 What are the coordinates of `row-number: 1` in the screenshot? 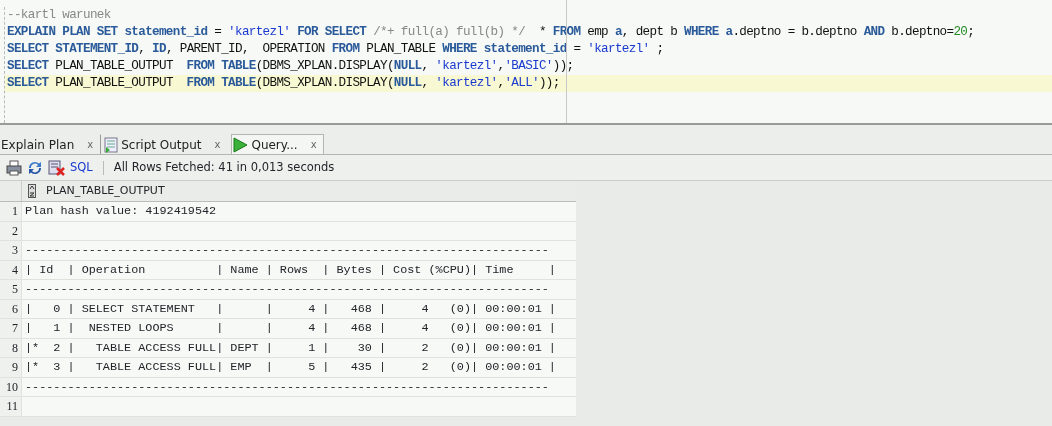 It's located at (11, 211).